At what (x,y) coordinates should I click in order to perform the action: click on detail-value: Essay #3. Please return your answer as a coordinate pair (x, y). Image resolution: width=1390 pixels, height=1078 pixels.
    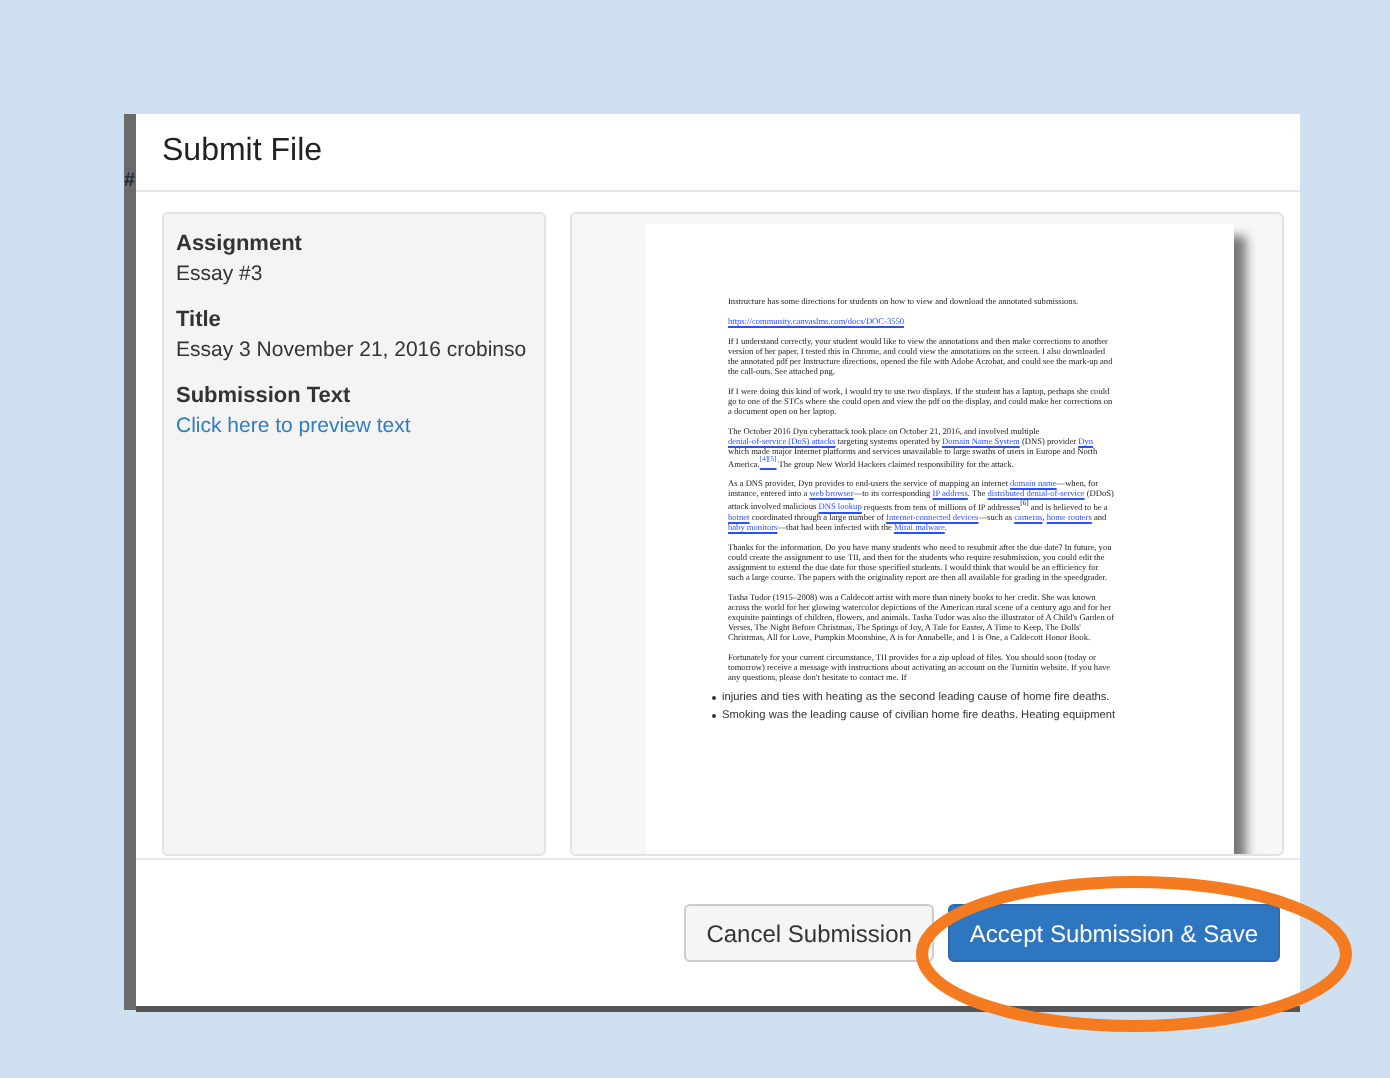
    Looking at the image, I should click on (219, 275).